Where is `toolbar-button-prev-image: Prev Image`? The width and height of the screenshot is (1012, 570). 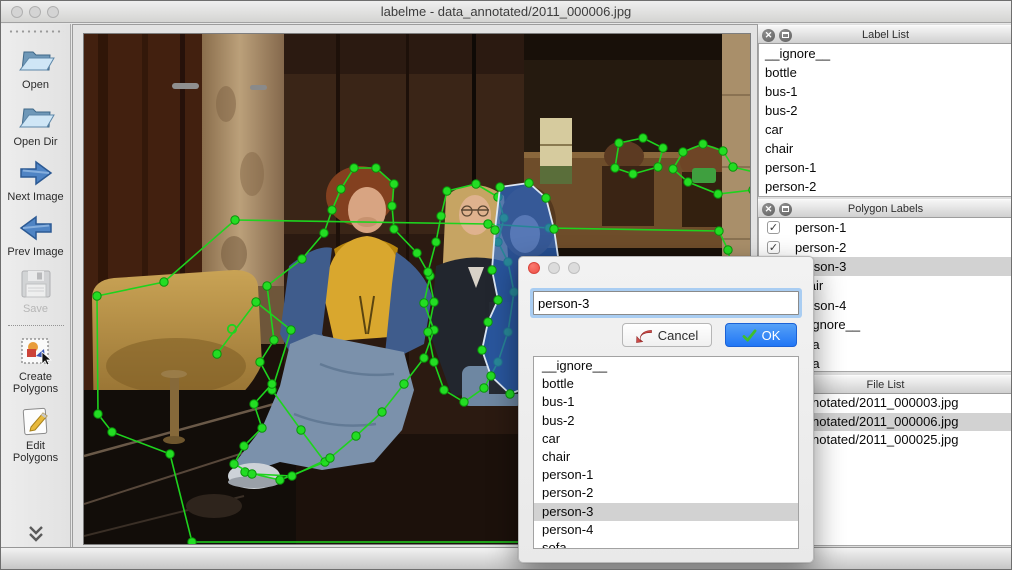
toolbar-button-prev-image: Prev Image is located at coordinates (36, 235).